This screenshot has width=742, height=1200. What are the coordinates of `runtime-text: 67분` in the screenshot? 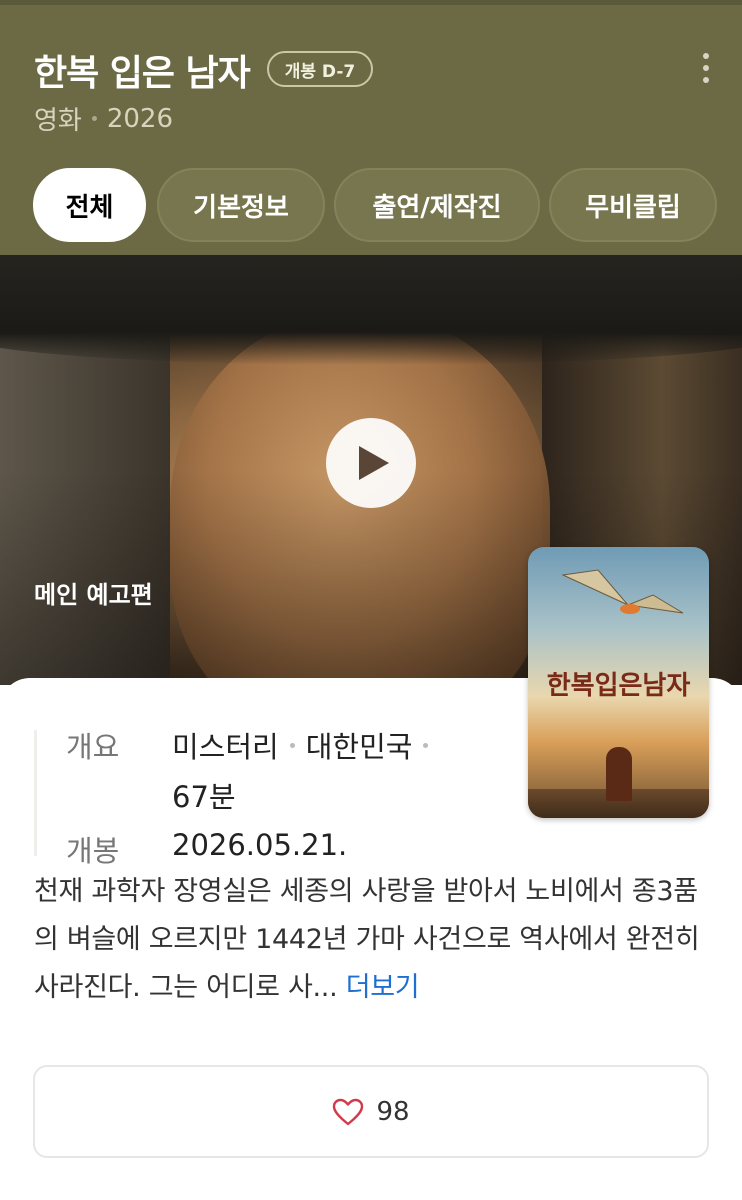 It's located at (204, 797).